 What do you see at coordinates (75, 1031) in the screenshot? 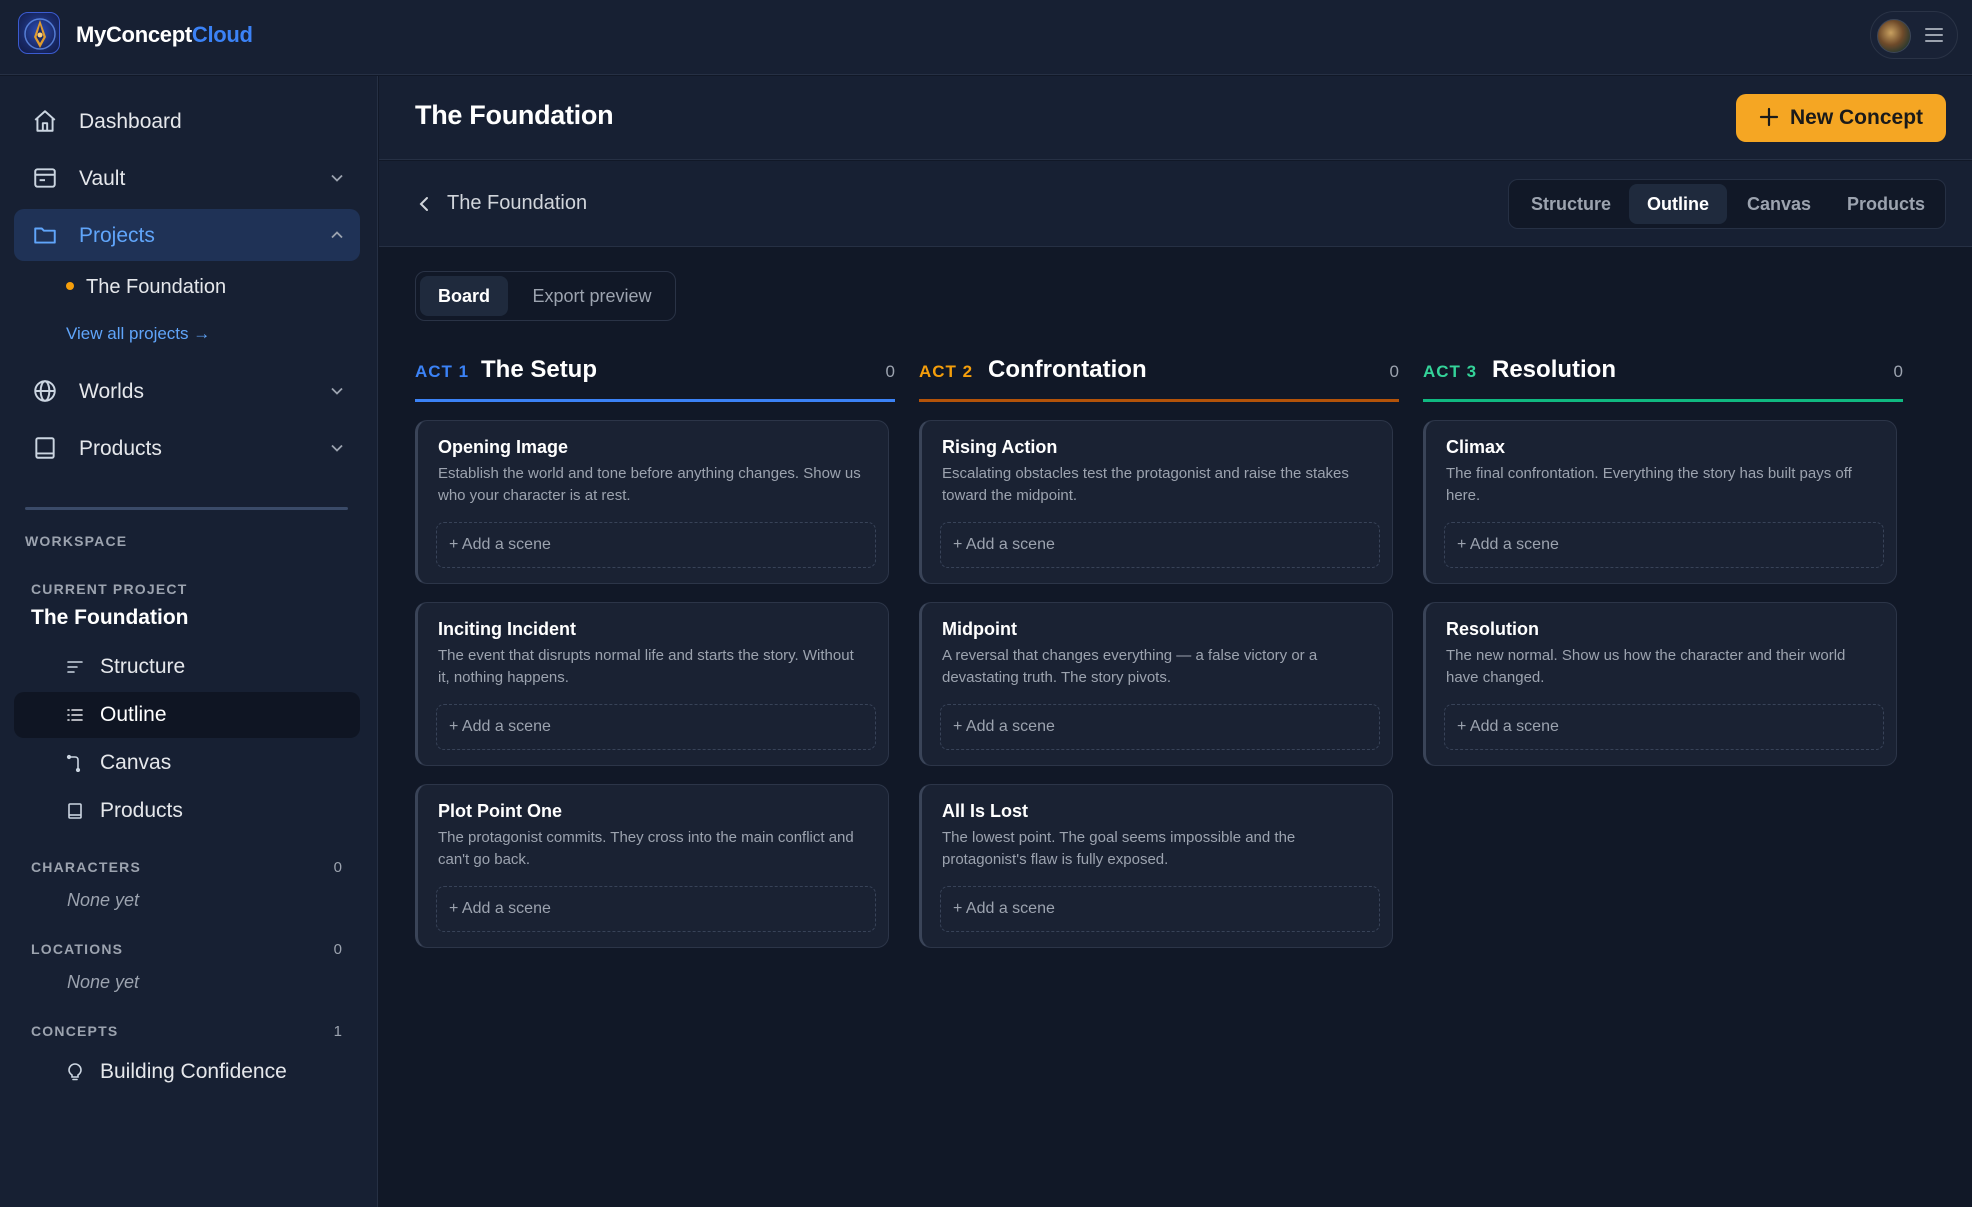
I see `concepts-section-label: CONCEPTS` at bounding box center [75, 1031].